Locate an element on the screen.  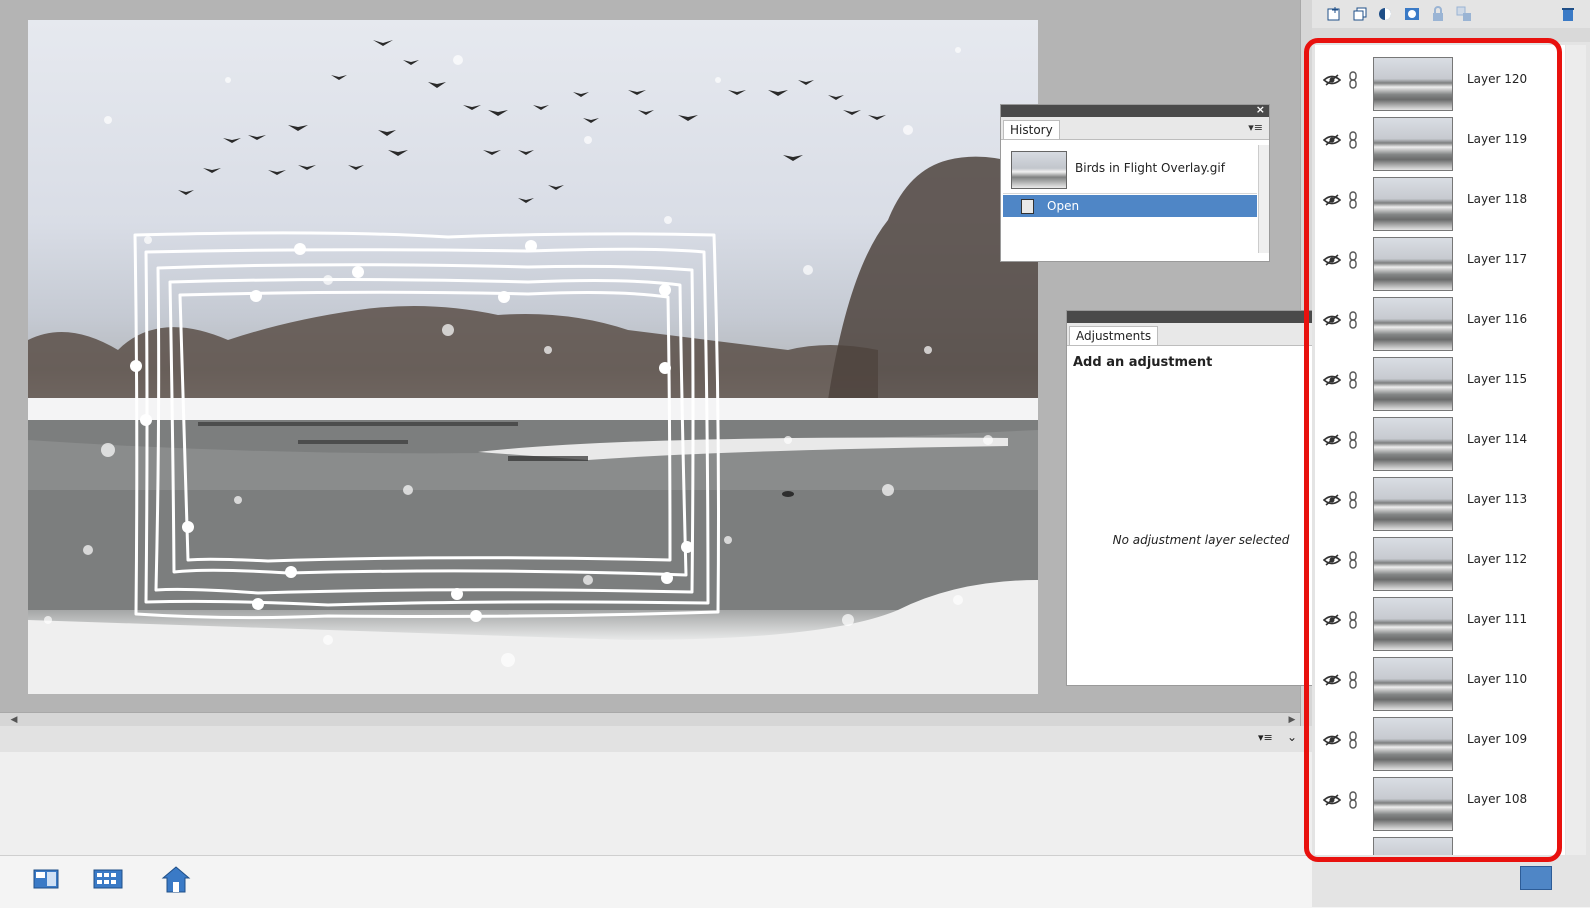
history-item-label: Open is located at coordinates (1063, 206).